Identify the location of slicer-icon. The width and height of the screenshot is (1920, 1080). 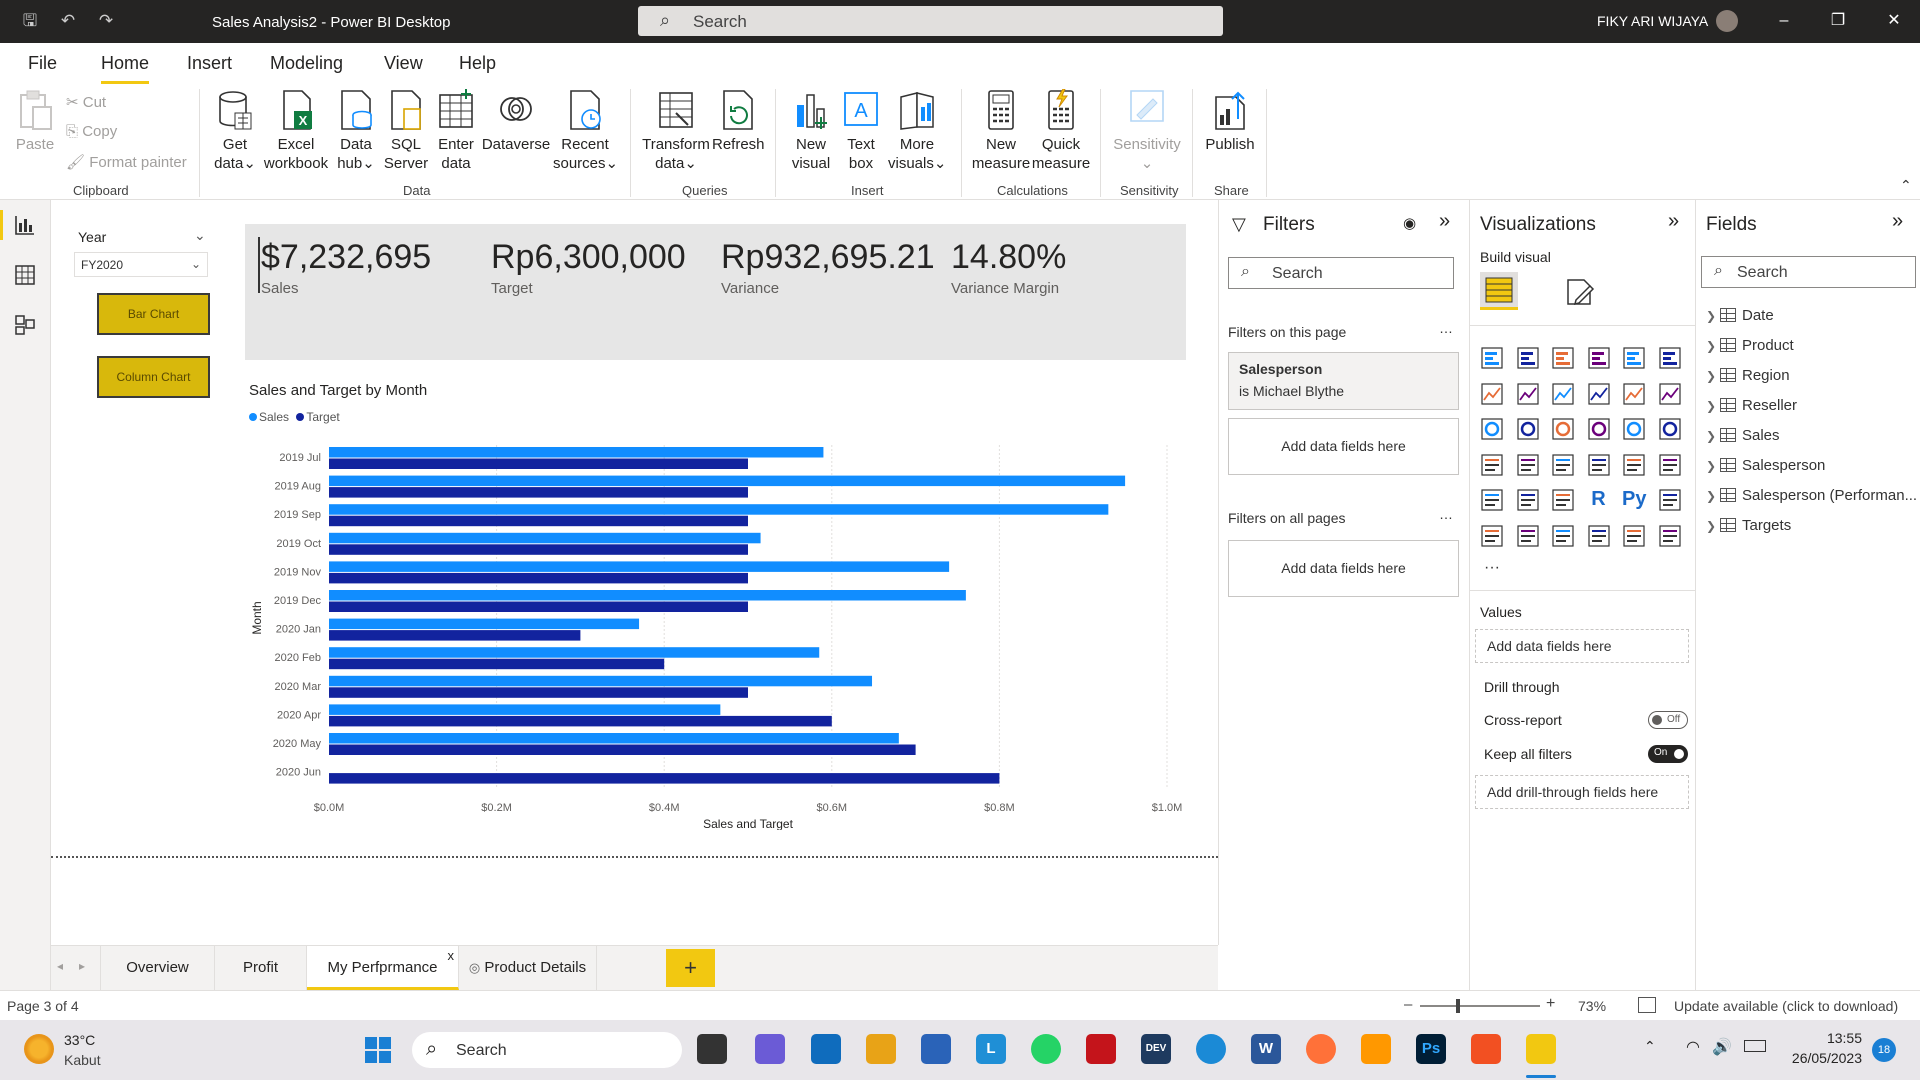
(1492, 500).